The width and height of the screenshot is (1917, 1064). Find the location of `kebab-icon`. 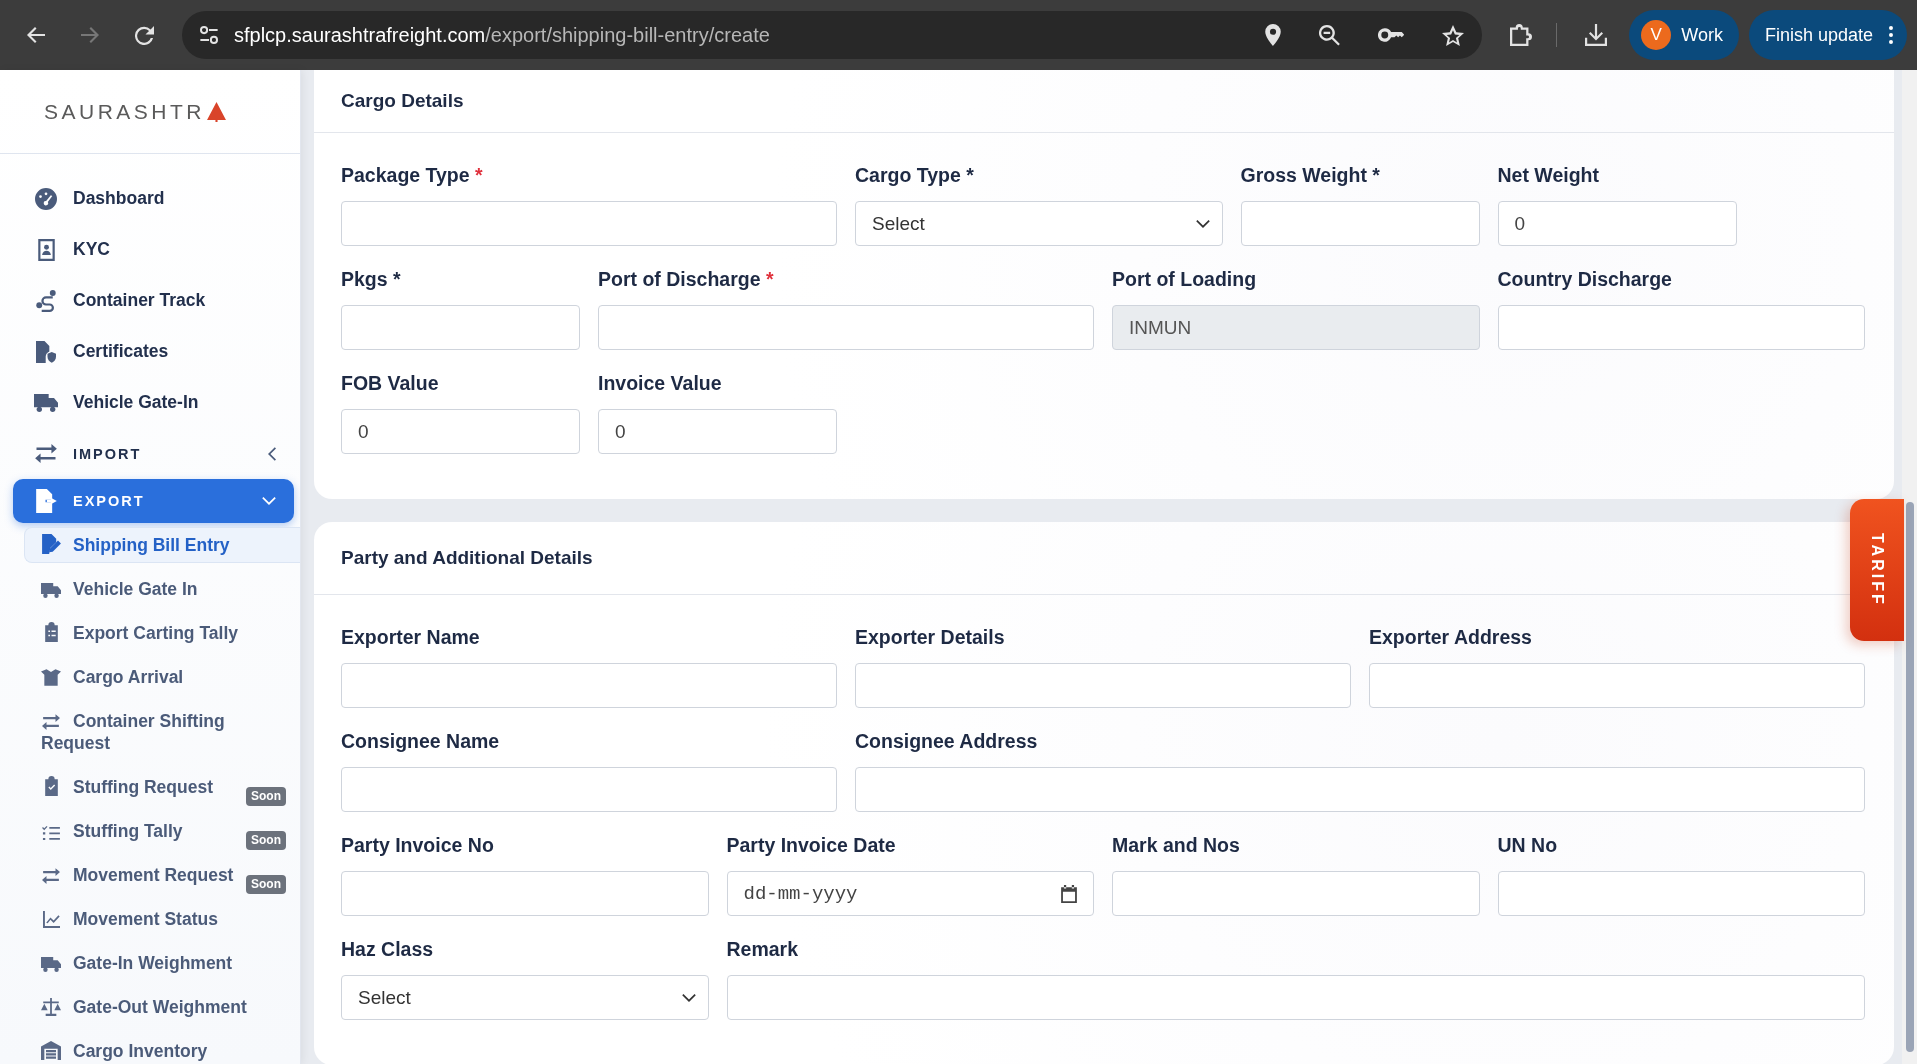

kebab-icon is located at coordinates (1891, 35).